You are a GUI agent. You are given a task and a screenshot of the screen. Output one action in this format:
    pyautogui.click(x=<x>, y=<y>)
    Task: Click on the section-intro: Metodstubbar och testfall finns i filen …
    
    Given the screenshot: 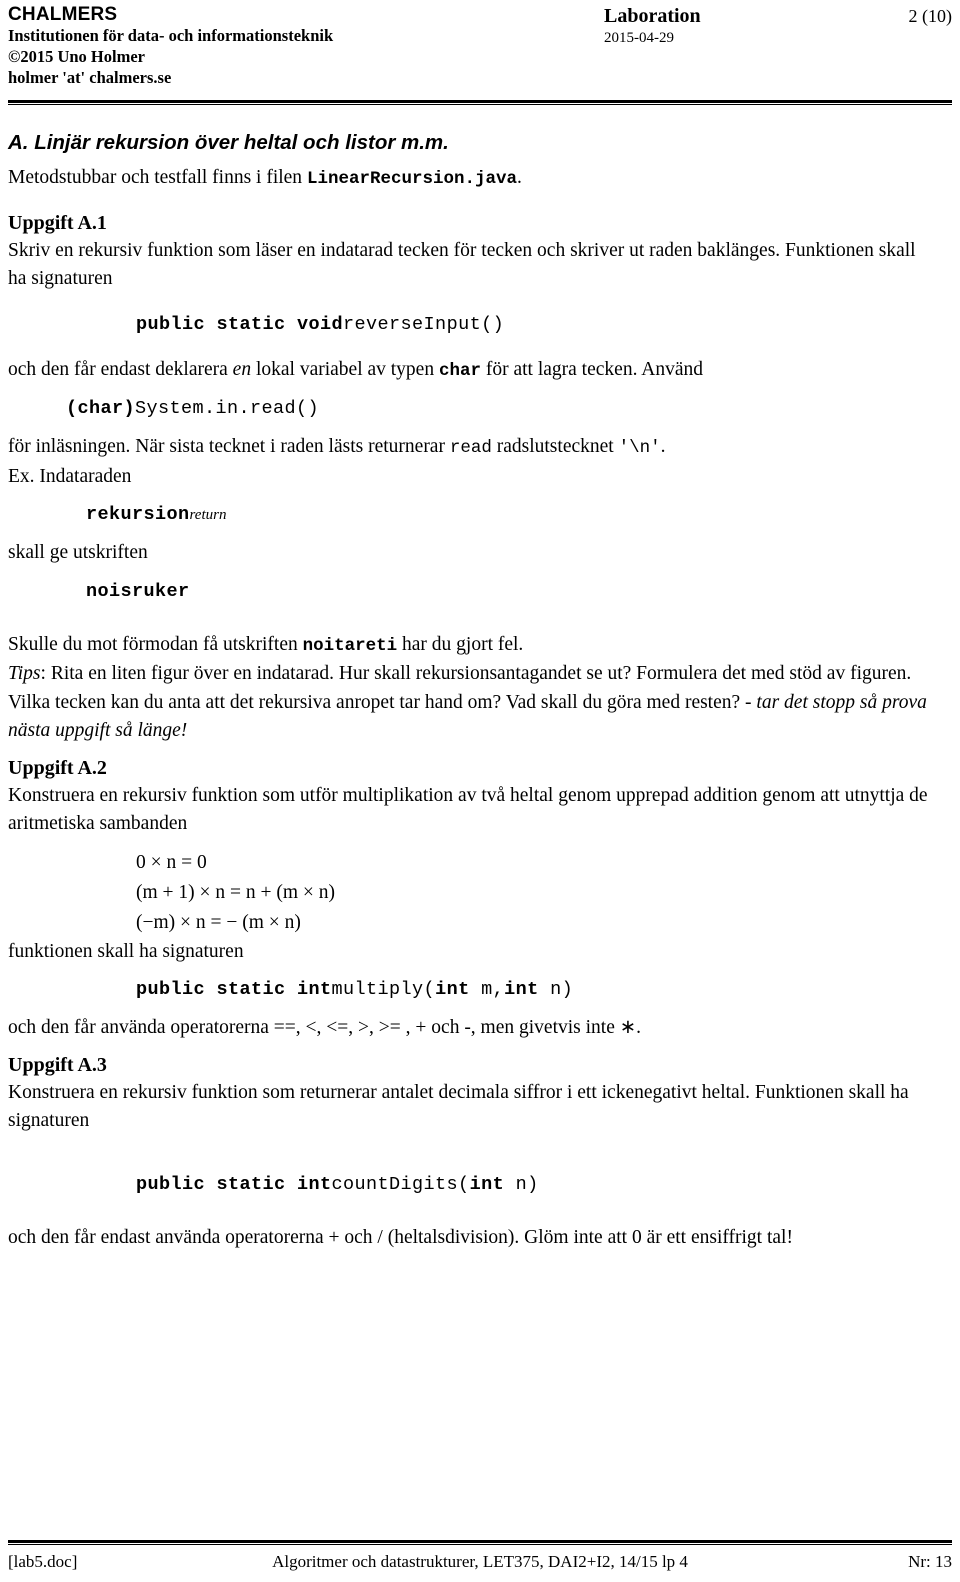 What is the action you would take?
    pyautogui.click(x=473, y=179)
    